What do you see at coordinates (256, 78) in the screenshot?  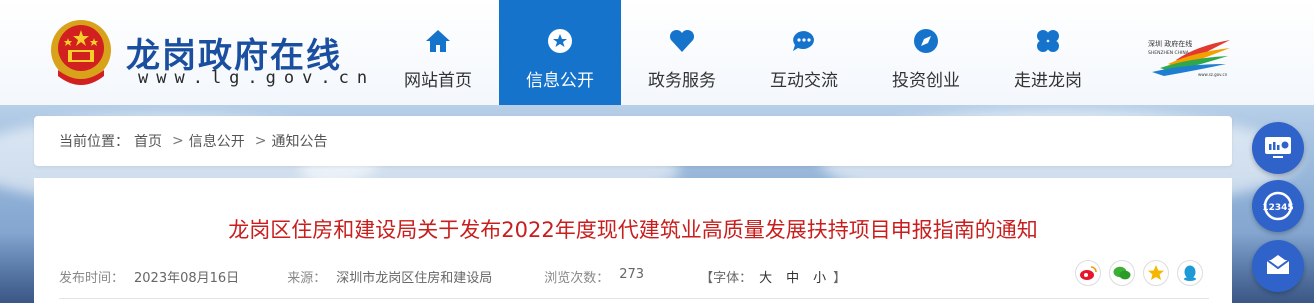 I see `site-url: www.lg.gov.cn` at bounding box center [256, 78].